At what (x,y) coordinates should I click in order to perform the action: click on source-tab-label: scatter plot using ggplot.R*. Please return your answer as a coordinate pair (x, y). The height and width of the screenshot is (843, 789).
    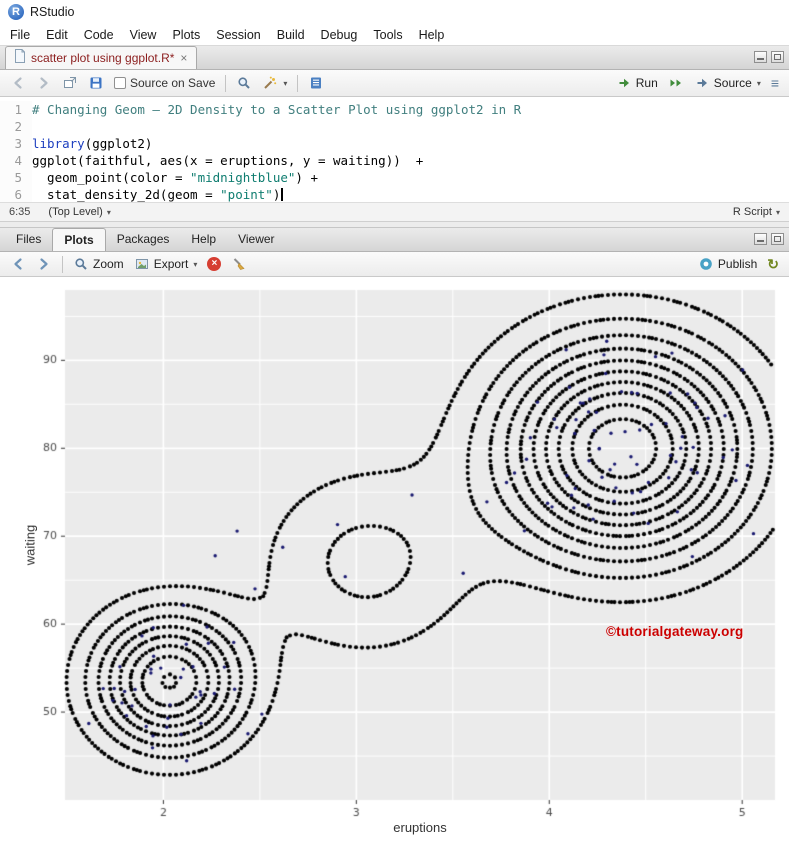
    Looking at the image, I should click on (103, 57).